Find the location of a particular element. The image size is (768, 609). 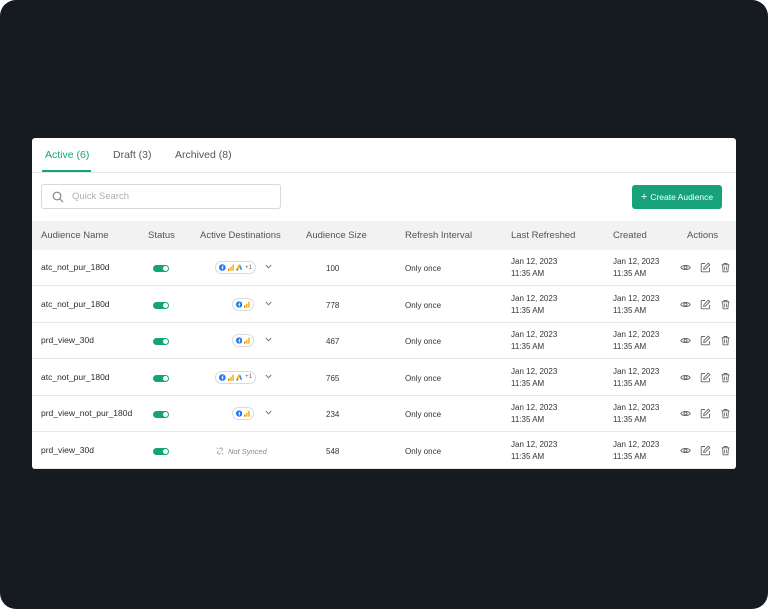

search-icon is located at coordinates (58, 197).